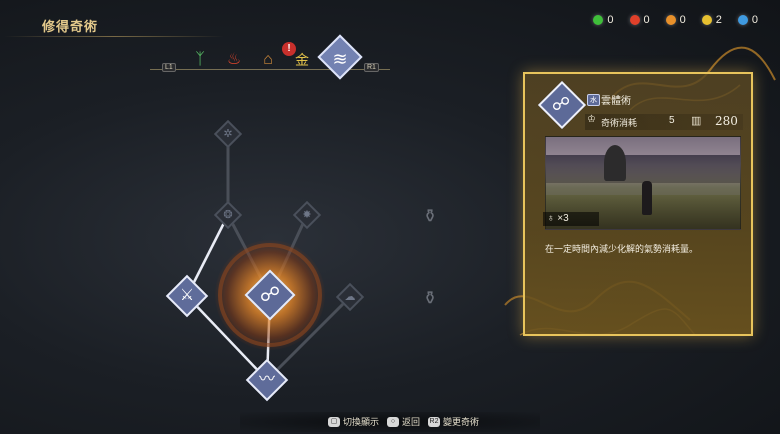  What do you see at coordinates (726, 121) in the screenshot?
I see `level-value: 280` at bounding box center [726, 121].